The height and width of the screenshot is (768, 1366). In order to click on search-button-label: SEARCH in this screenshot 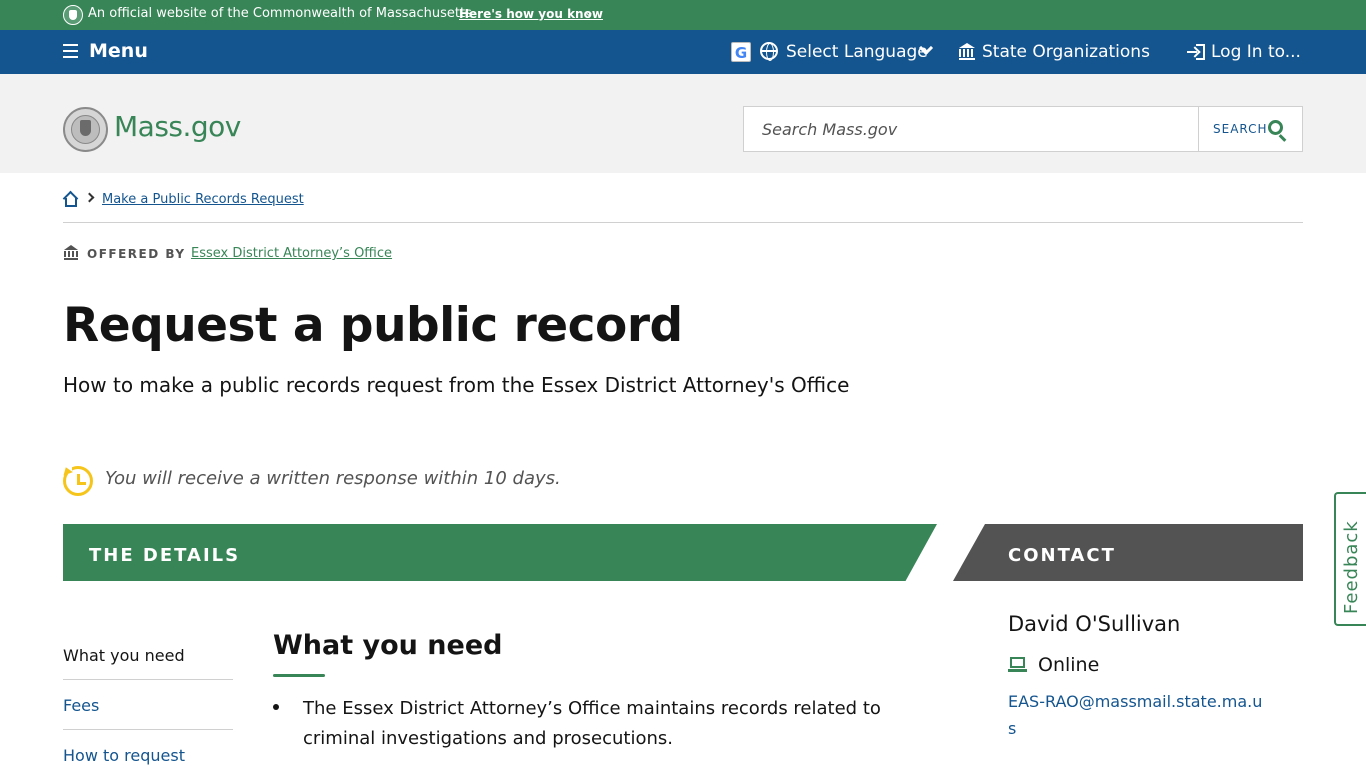, I will do `click(1240, 129)`.